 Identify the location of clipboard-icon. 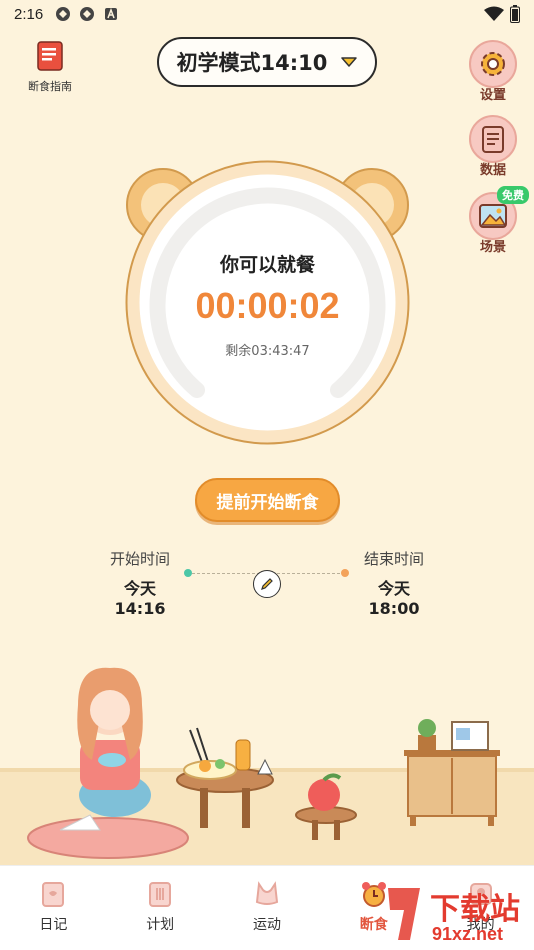
(493, 139).